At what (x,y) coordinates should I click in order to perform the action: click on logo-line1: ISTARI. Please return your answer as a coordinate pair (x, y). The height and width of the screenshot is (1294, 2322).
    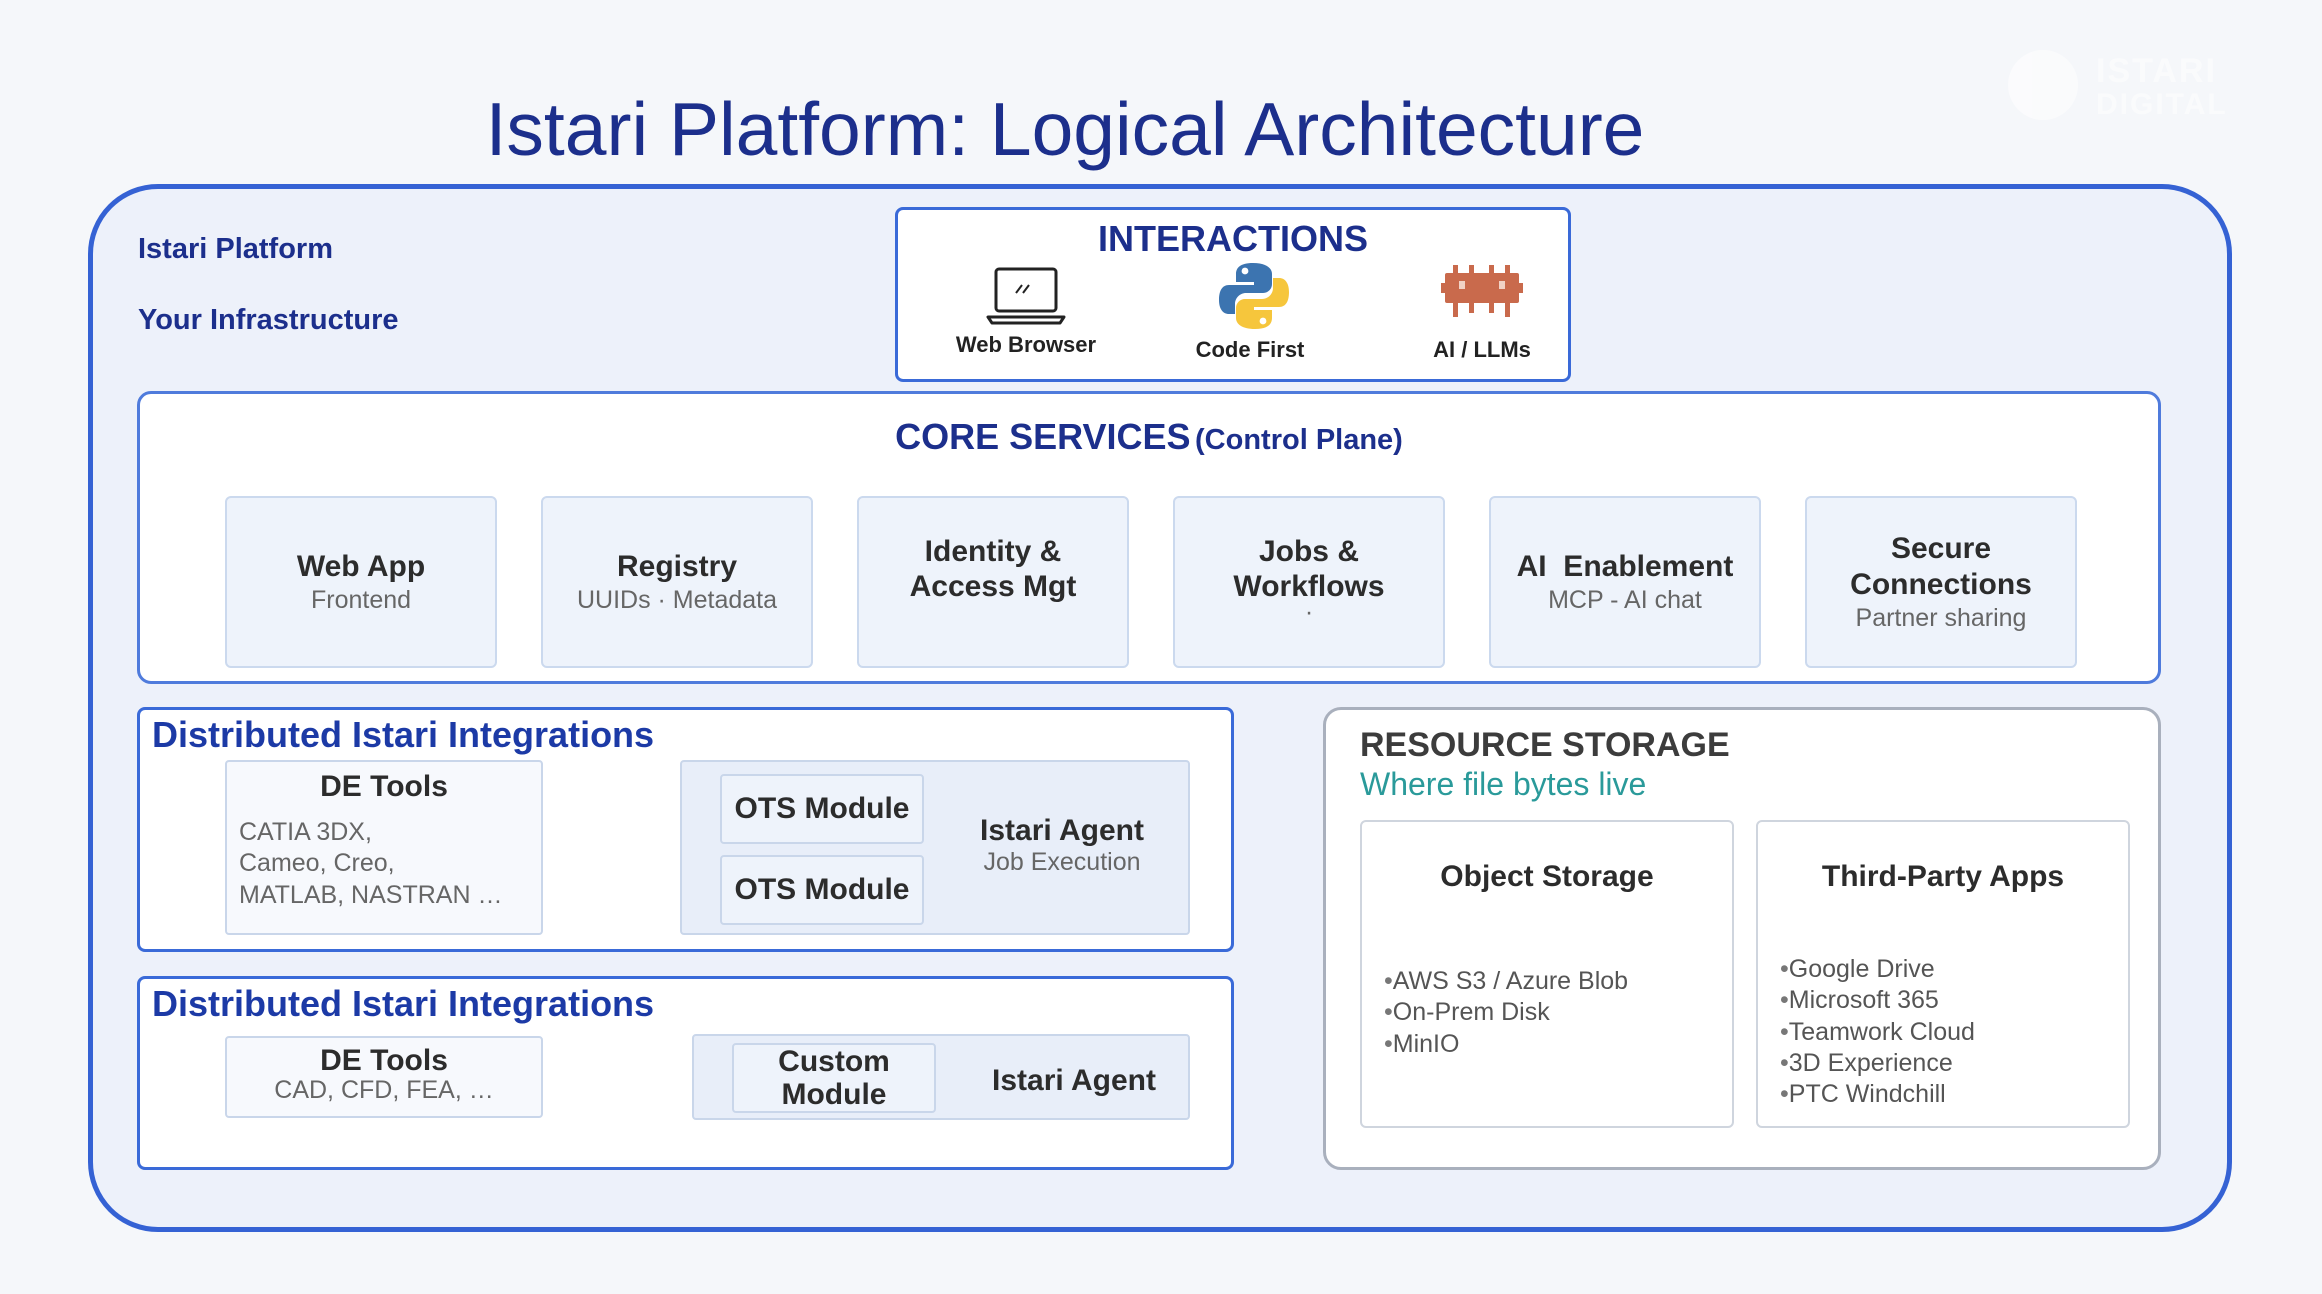
    Looking at the image, I should click on (2156, 71).